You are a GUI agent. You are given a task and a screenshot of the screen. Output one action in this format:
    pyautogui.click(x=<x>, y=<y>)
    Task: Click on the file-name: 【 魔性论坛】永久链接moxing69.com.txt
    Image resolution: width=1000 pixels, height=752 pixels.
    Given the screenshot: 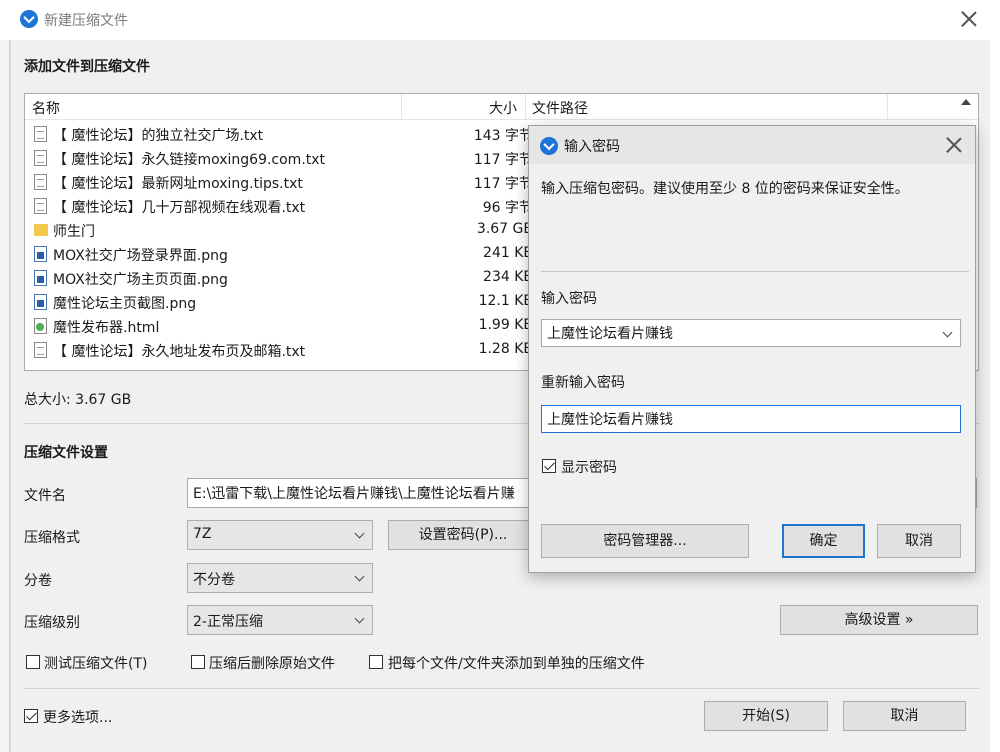 What is the action you would take?
    pyautogui.click(x=189, y=160)
    